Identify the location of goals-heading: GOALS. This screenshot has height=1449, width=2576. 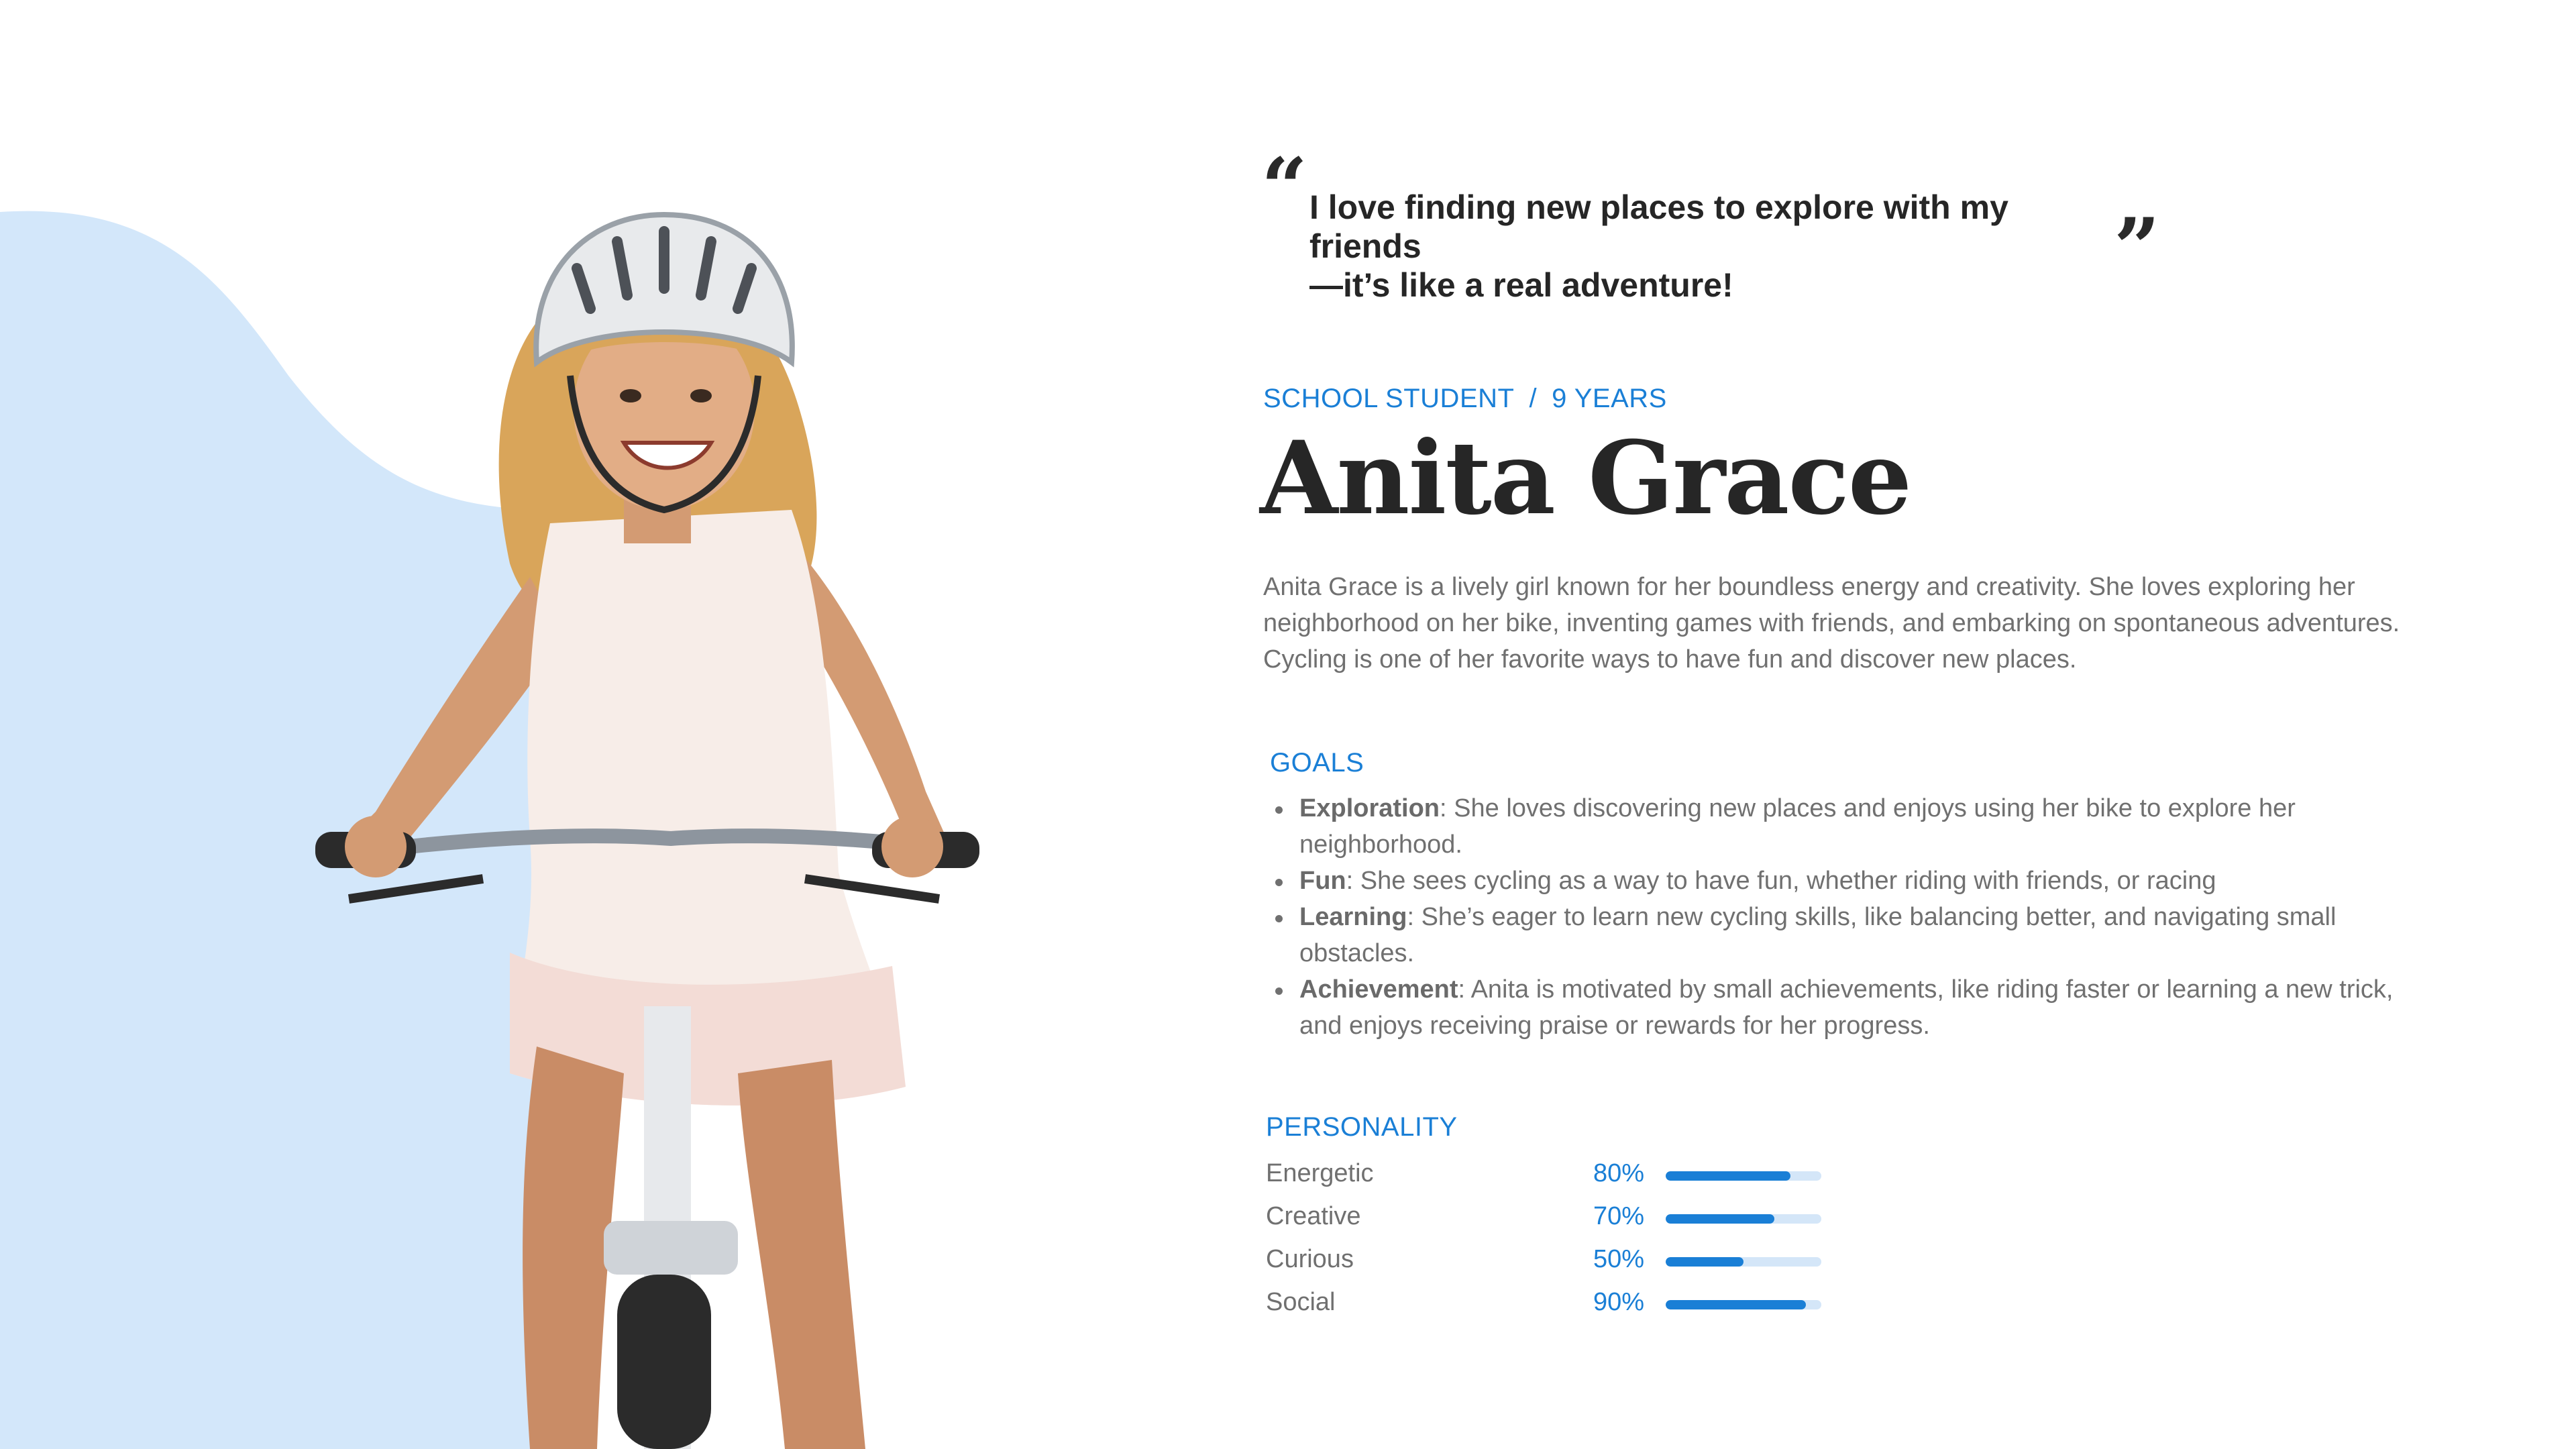
(1317, 762).